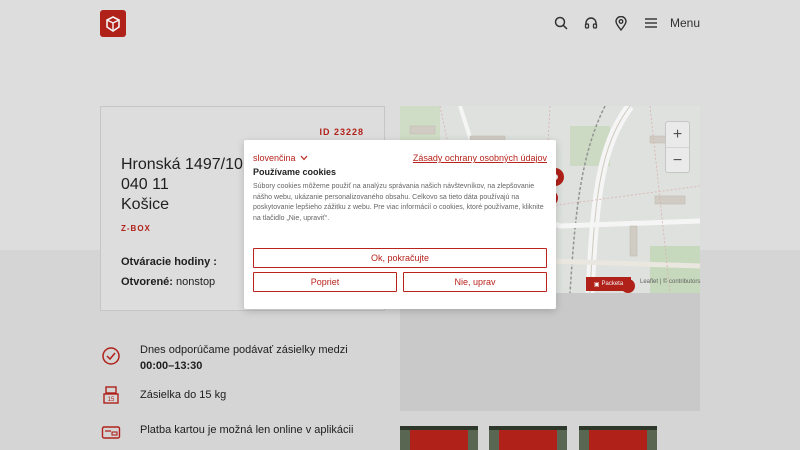  I want to click on language-label: slovenčina, so click(274, 158).